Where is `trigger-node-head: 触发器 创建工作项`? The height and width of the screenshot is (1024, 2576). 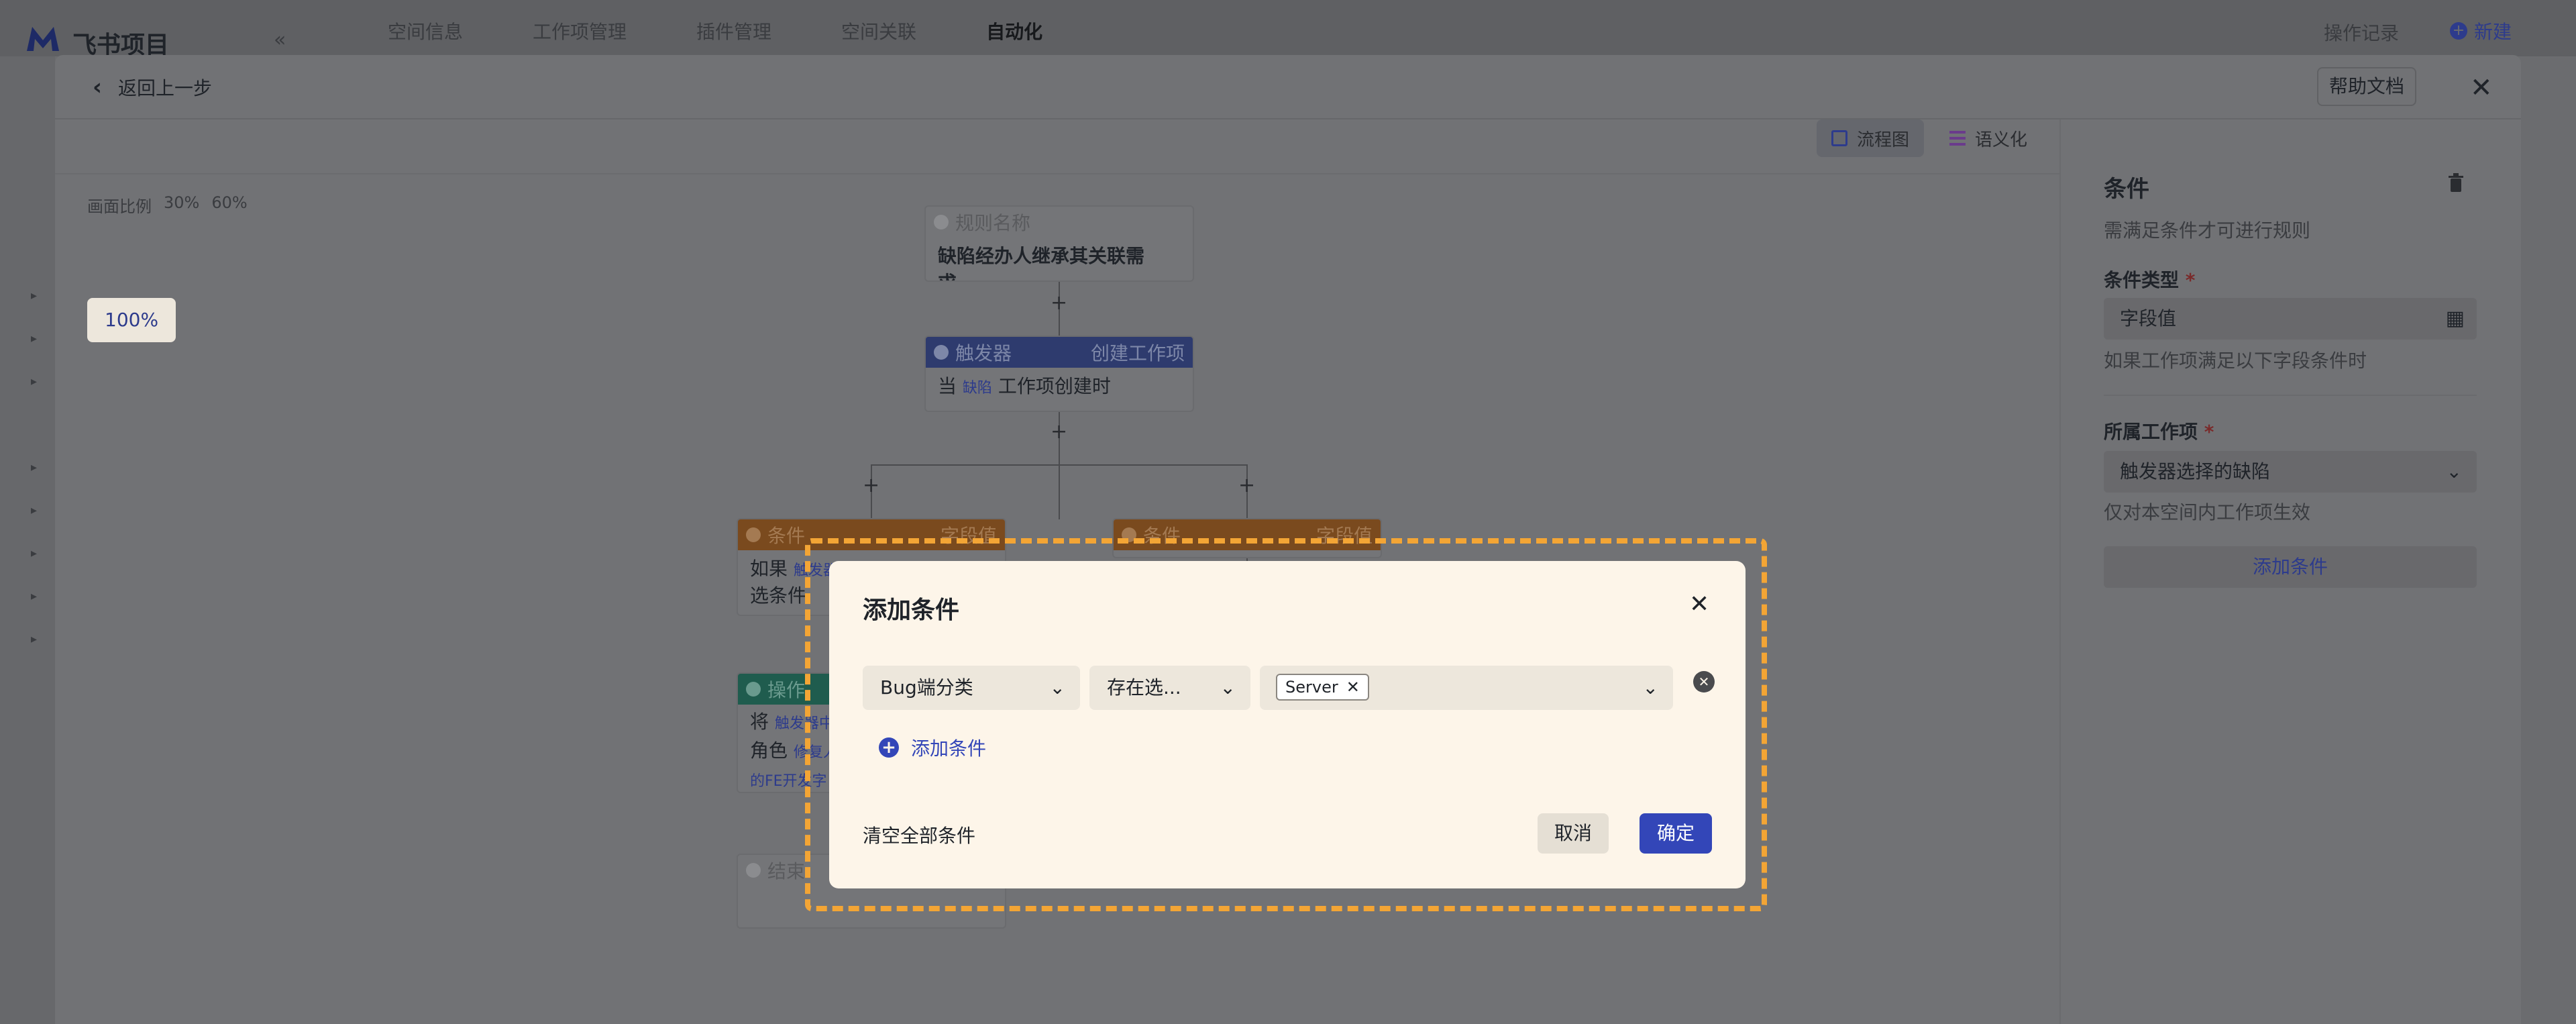
trigger-node-head: 触发器 创建工作项 is located at coordinates (1059, 352).